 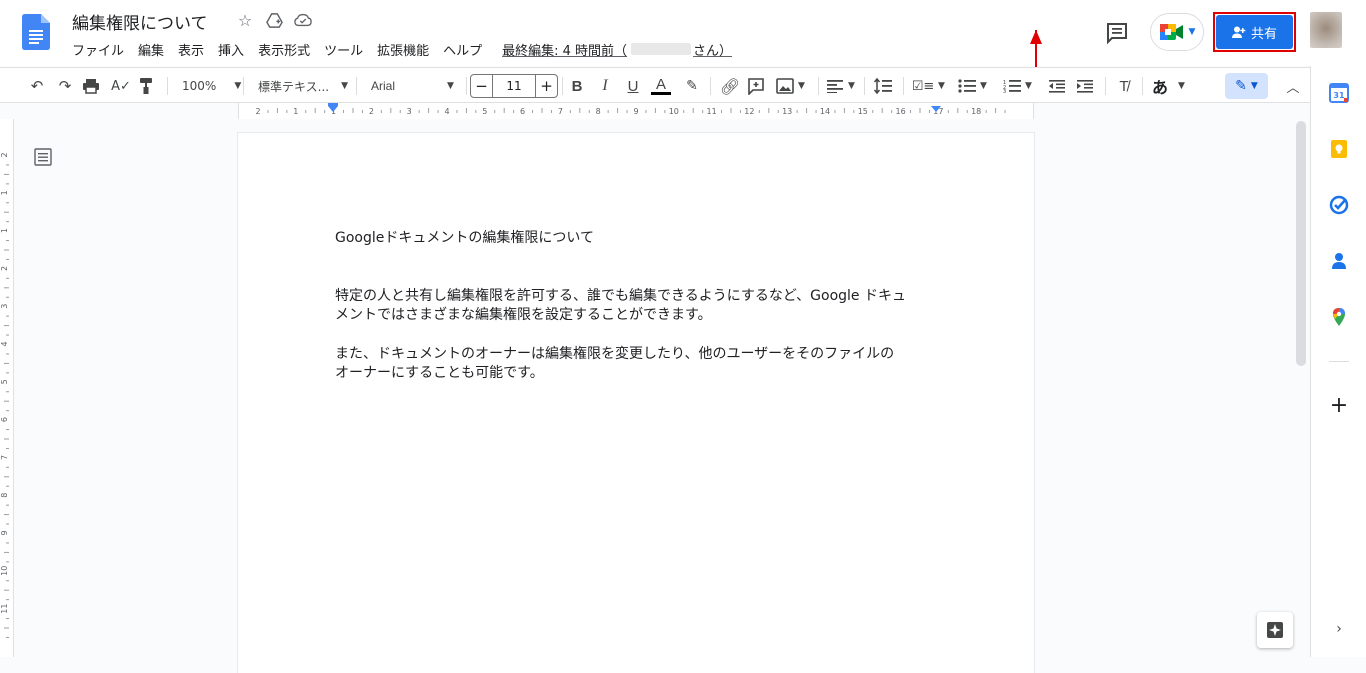 What do you see at coordinates (1177, 32) in the screenshot?
I see `meet-button: ▼` at bounding box center [1177, 32].